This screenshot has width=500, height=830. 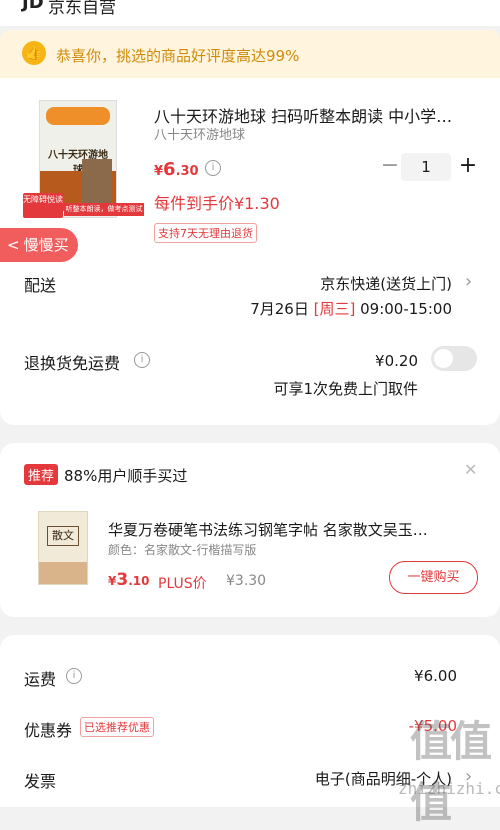 I want to click on shipping-time-range: 09:00-15:00, so click(x=406, y=309).